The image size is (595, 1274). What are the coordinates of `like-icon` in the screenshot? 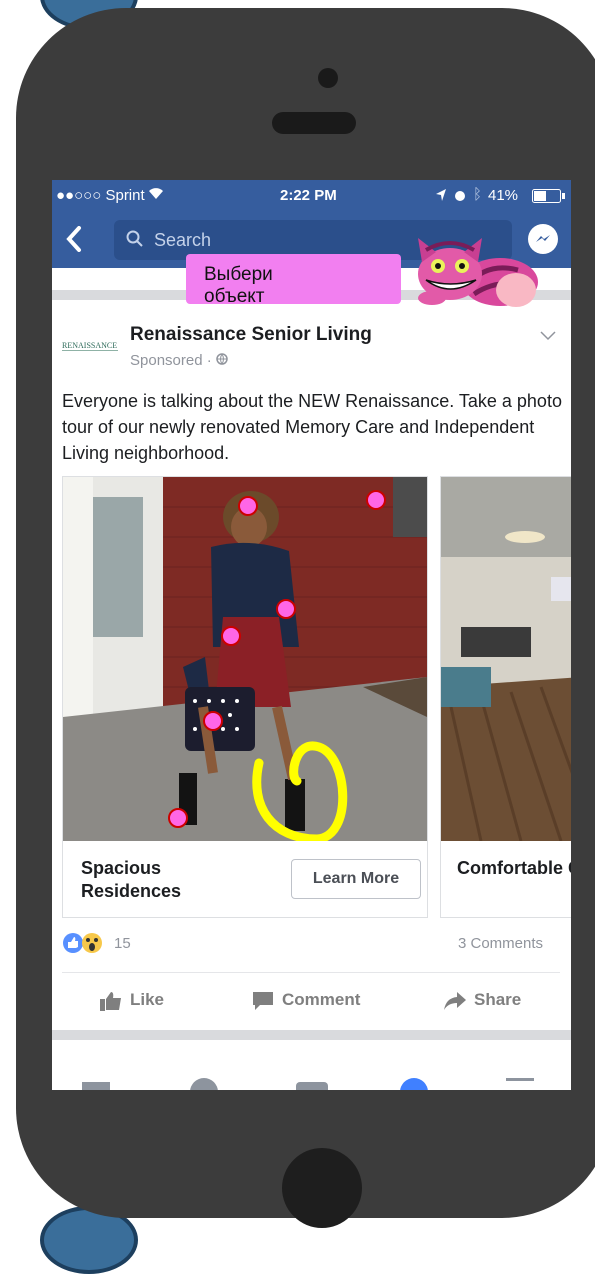 It's located at (115, 1000).